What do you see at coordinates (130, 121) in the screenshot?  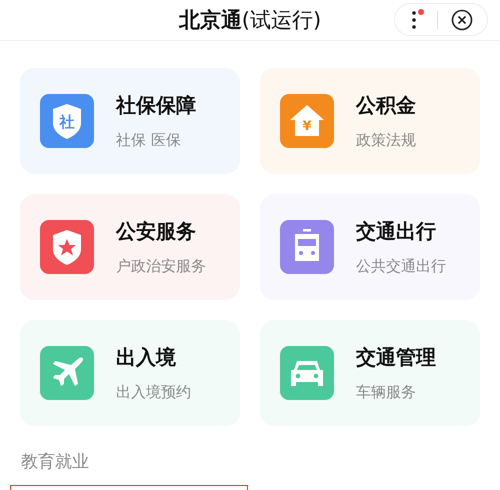 I see `service-card: 社 社保保障 社保 医保` at bounding box center [130, 121].